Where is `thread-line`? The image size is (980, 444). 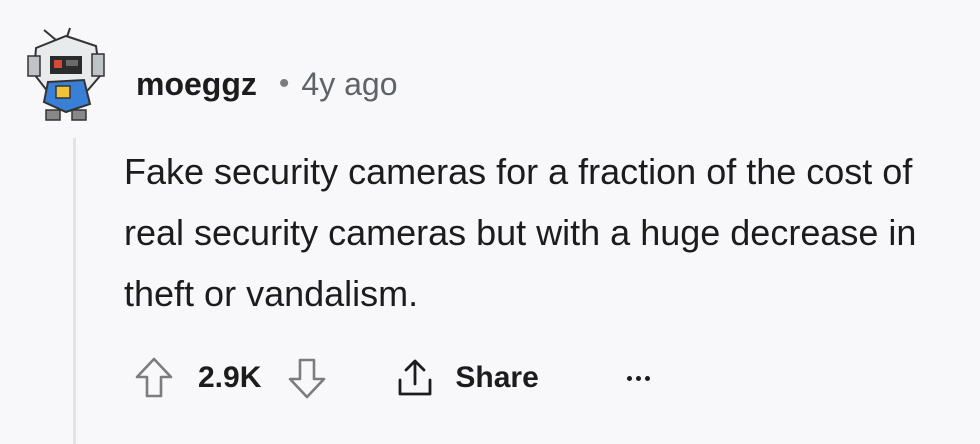
thread-line is located at coordinates (74, 291).